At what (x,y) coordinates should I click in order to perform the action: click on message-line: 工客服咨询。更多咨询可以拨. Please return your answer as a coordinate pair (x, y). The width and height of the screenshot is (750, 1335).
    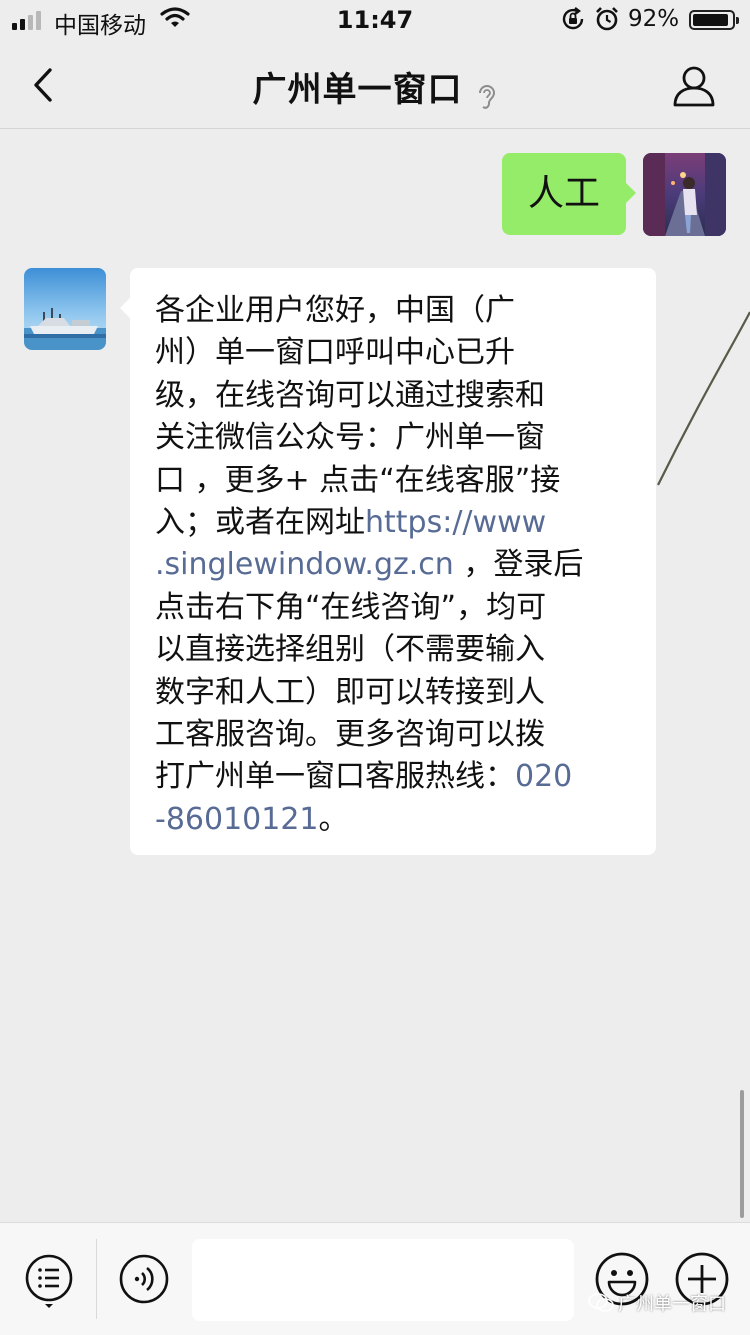
    Looking at the image, I should click on (394, 735).